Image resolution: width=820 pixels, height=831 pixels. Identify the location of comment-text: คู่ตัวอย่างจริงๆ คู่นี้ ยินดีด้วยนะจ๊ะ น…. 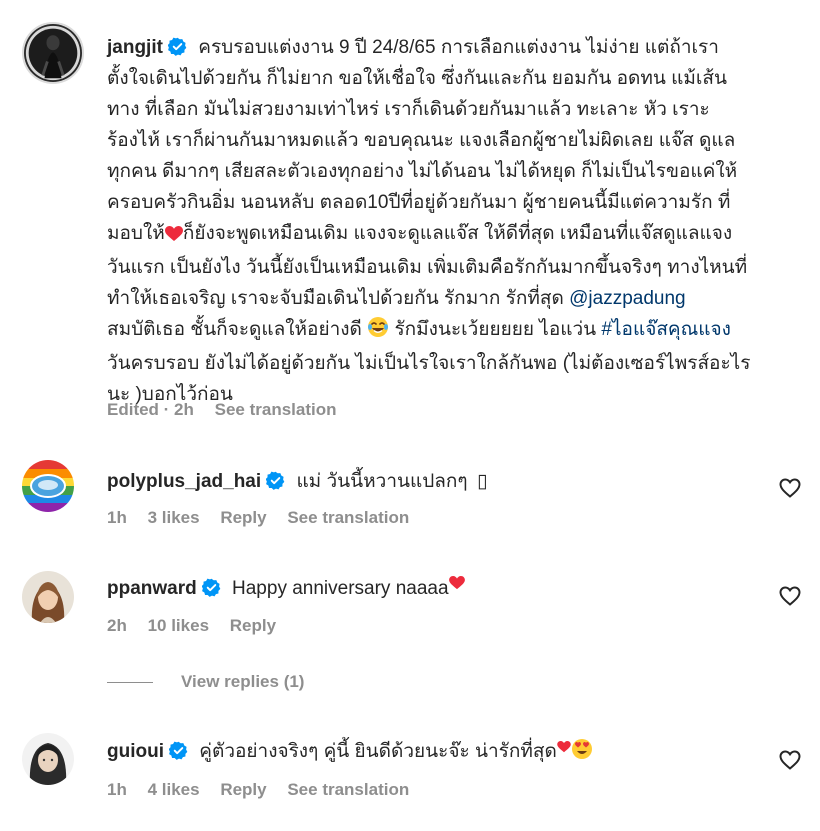
(378, 751).